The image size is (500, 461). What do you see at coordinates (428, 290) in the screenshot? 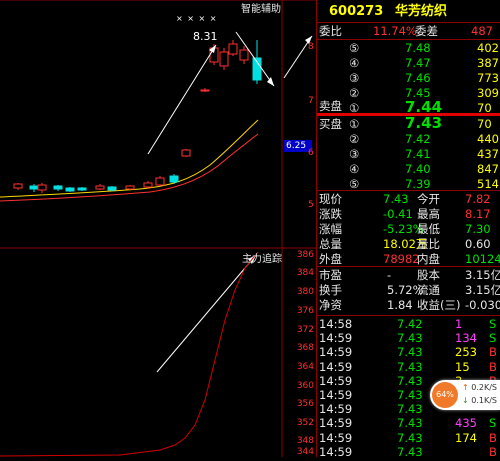
I see `fund-label: 流通` at bounding box center [428, 290].